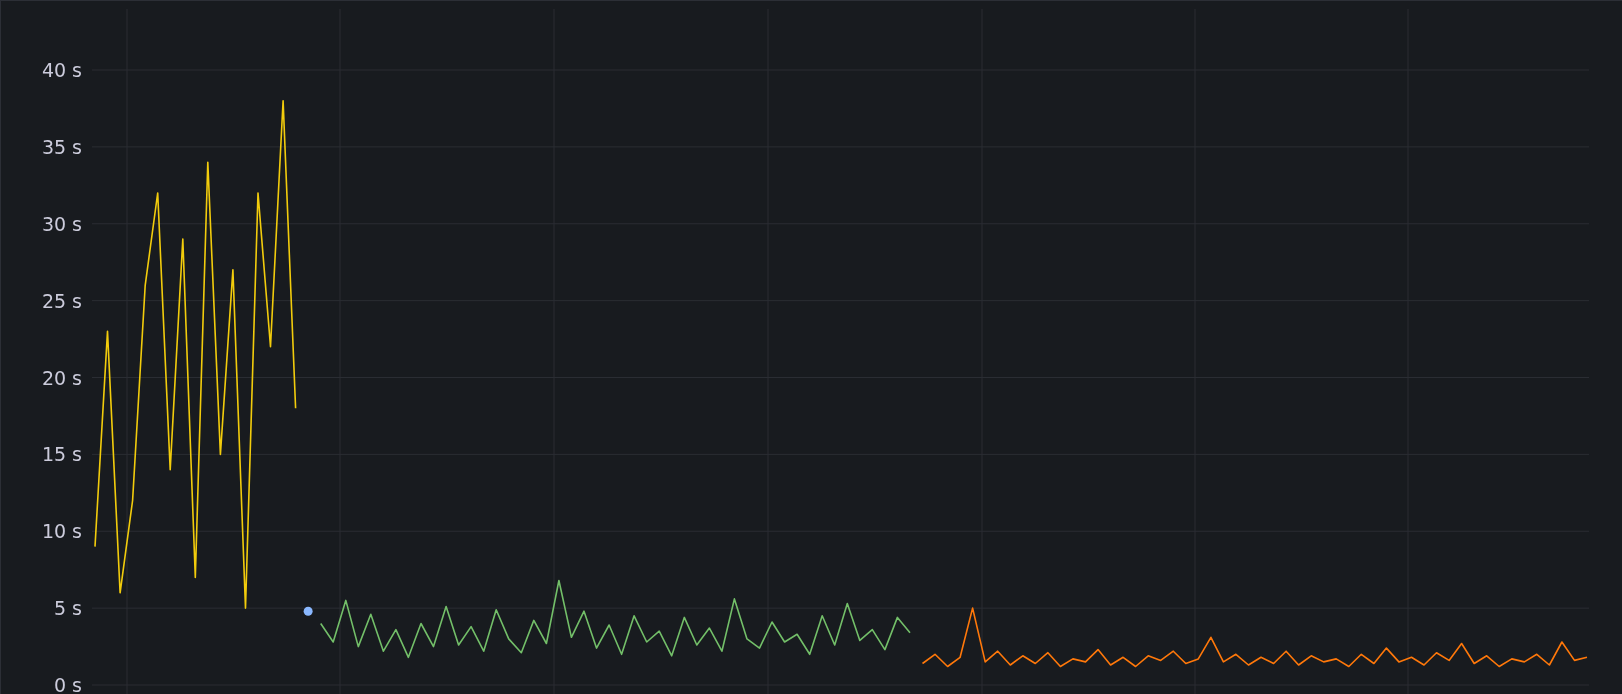 This screenshot has width=1622, height=694. What do you see at coordinates (67, 684) in the screenshot?
I see `y-axis-label: 0 s` at bounding box center [67, 684].